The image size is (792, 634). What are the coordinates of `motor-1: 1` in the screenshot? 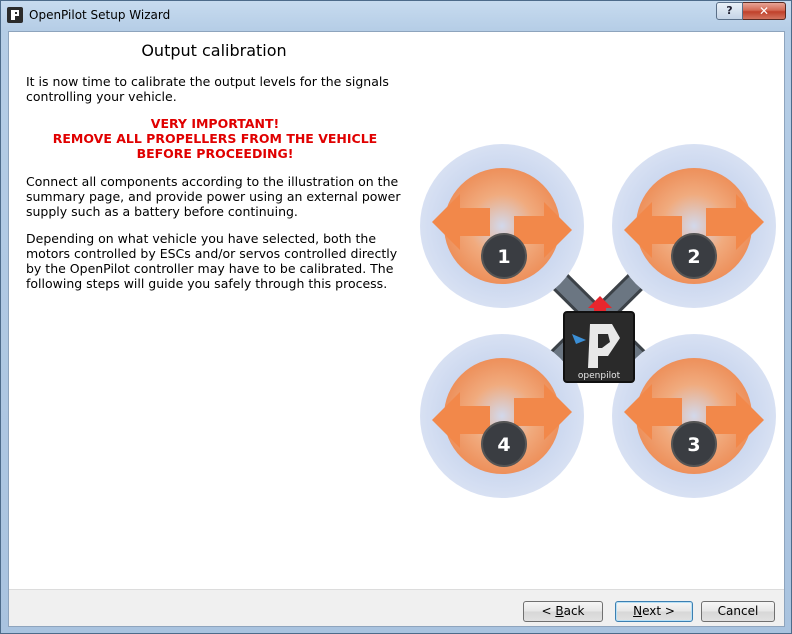 It's located at (502, 226).